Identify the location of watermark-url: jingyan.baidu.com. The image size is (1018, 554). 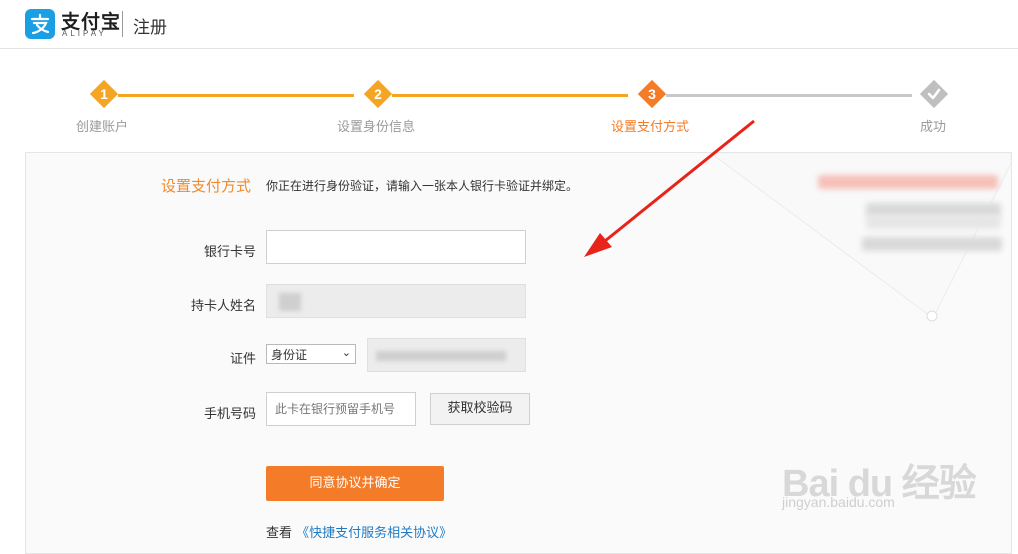
(838, 502).